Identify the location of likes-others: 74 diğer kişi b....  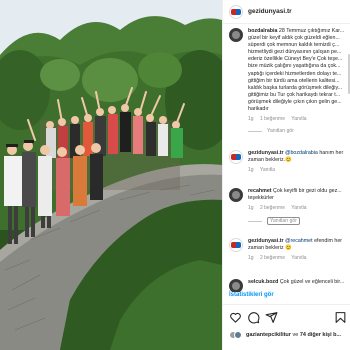
(320, 335).